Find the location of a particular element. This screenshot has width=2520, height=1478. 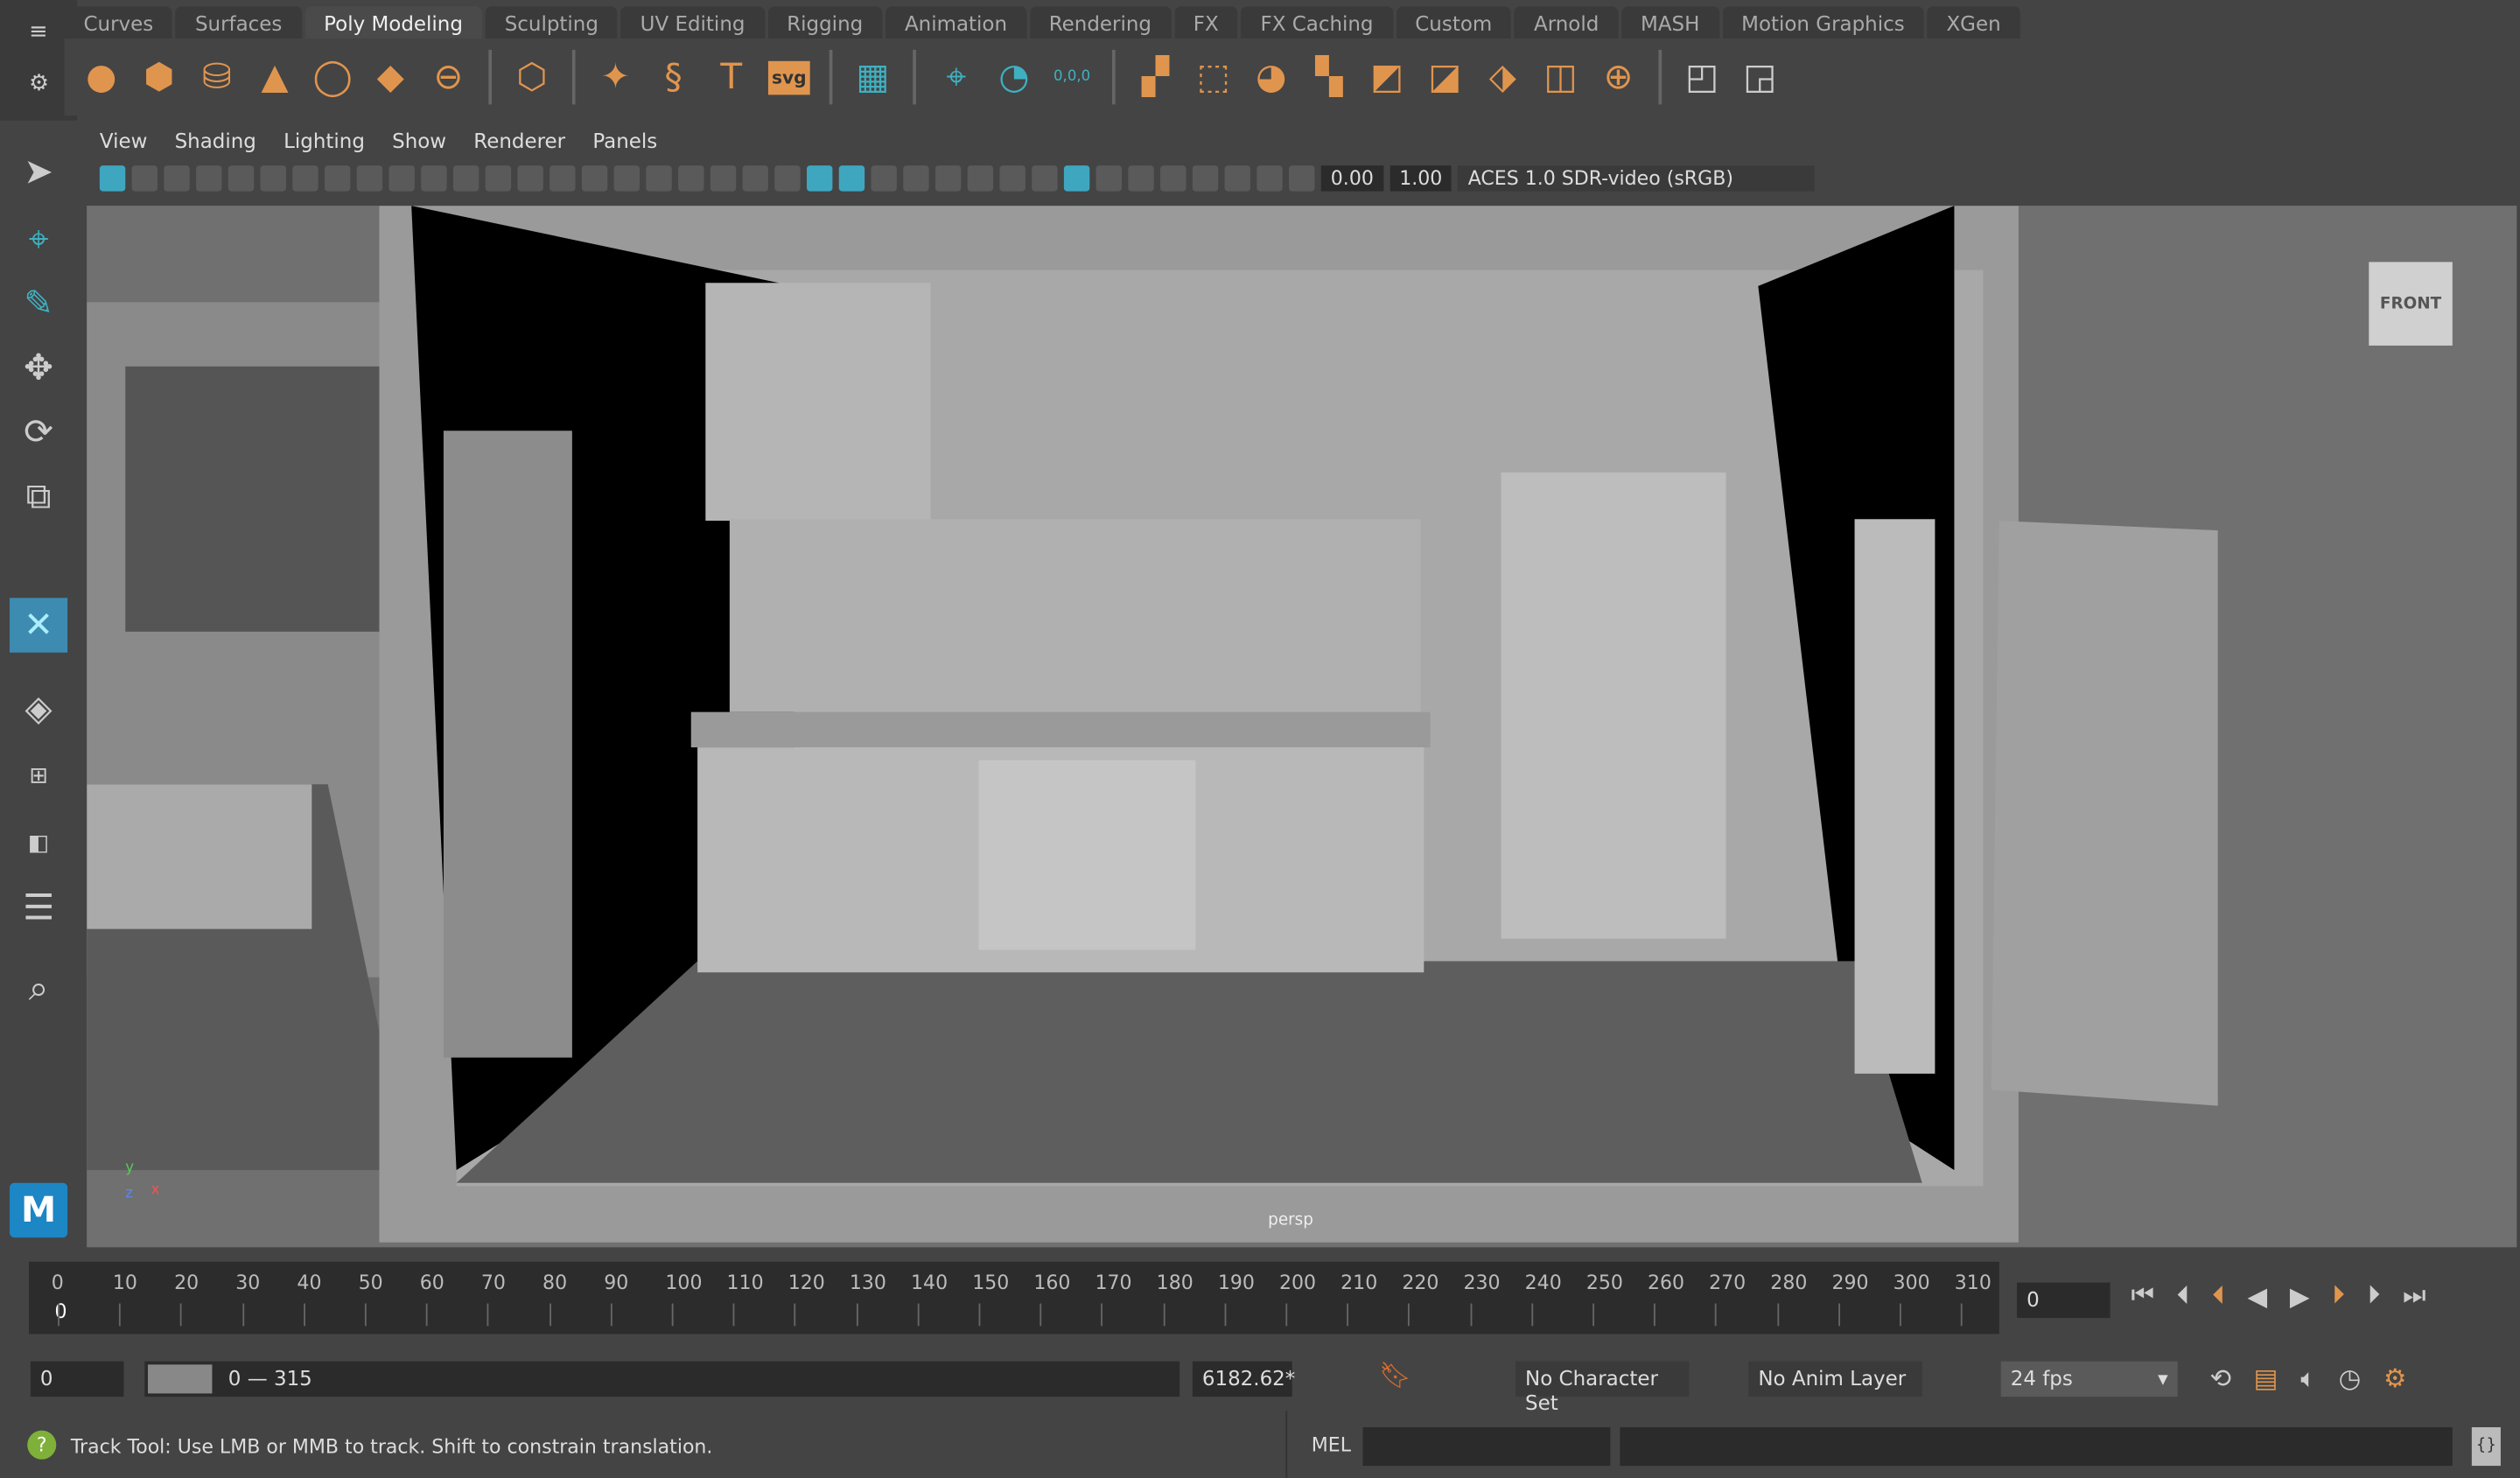

svg-icon: svg is located at coordinates (789, 77).